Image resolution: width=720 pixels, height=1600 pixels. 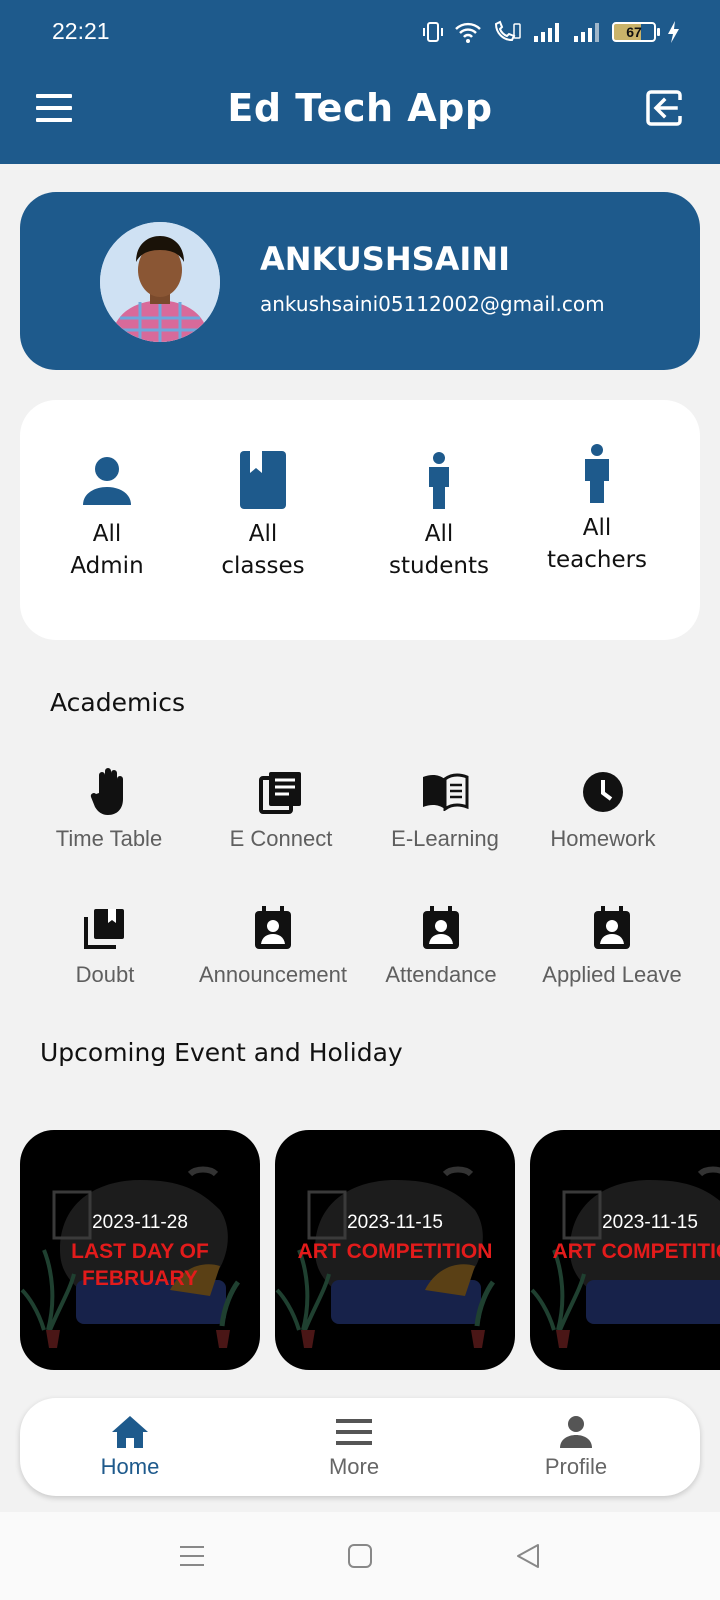 What do you see at coordinates (597, 509) in the screenshot?
I see `all-teachers-button: All teachers` at bounding box center [597, 509].